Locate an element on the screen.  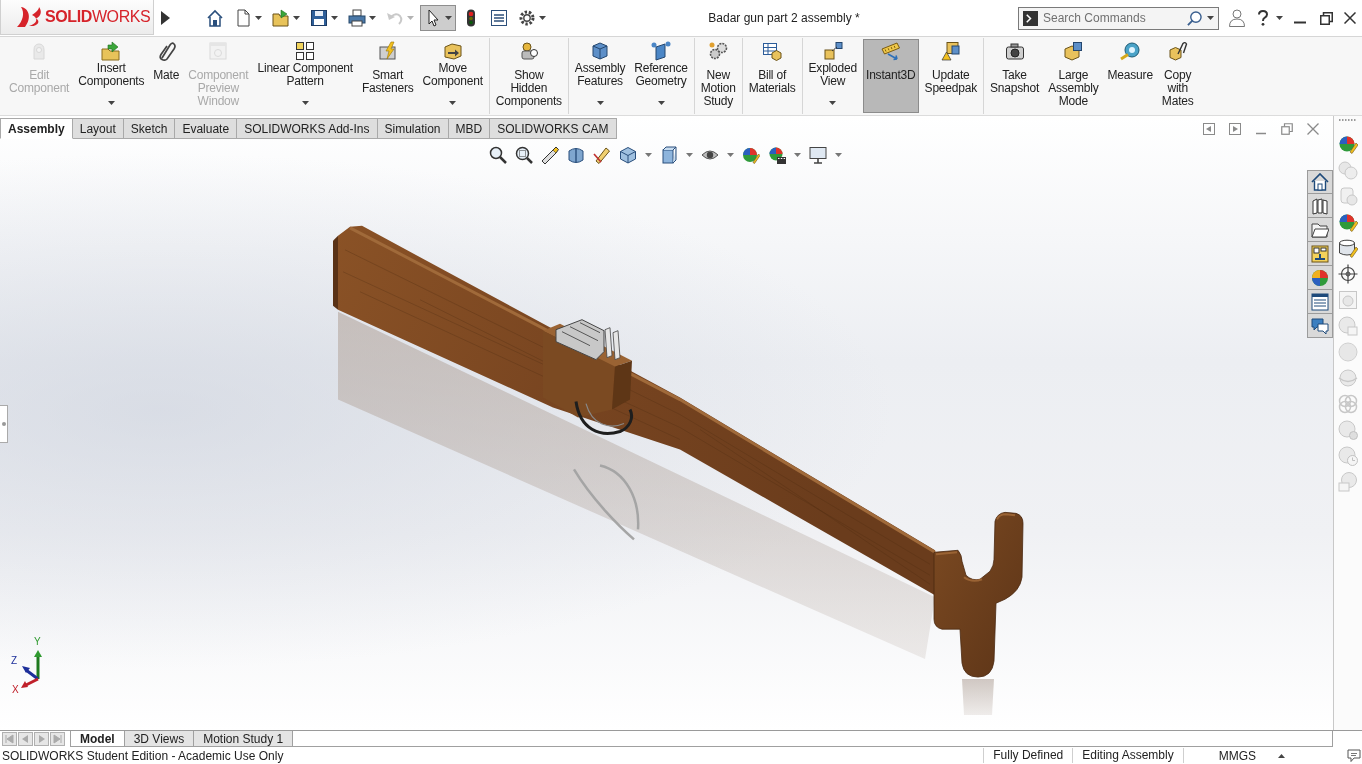
help-icon is located at coordinates (1263, 18).